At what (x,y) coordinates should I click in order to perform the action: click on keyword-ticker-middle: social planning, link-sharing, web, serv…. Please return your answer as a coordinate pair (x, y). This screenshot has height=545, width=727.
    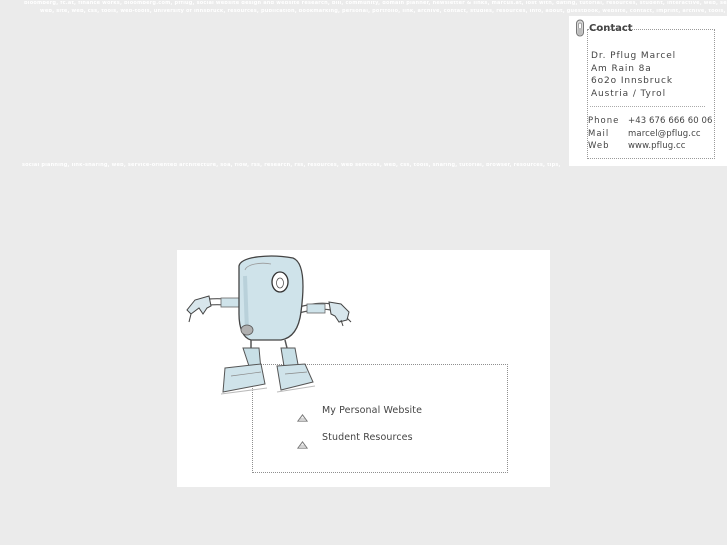
    Looking at the image, I should click on (291, 165).